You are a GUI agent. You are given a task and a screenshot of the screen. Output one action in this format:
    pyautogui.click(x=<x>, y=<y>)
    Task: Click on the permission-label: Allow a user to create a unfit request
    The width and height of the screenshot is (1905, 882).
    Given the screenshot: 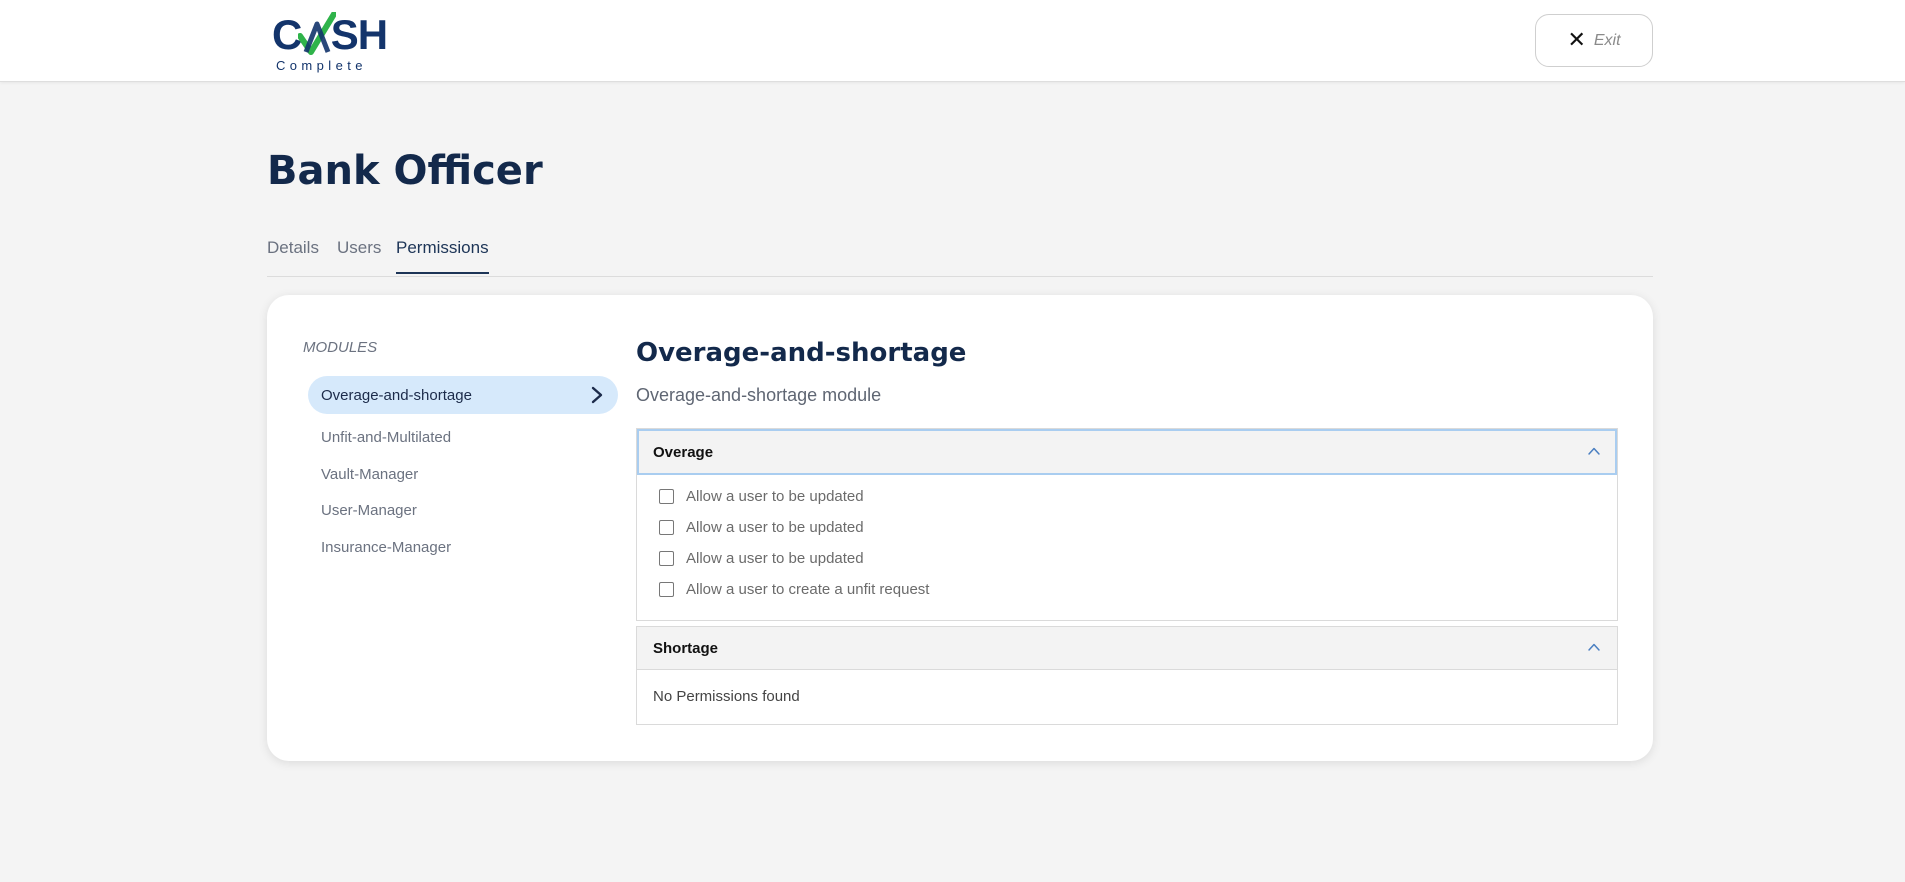 What is the action you would take?
    pyautogui.click(x=808, y=589)
    